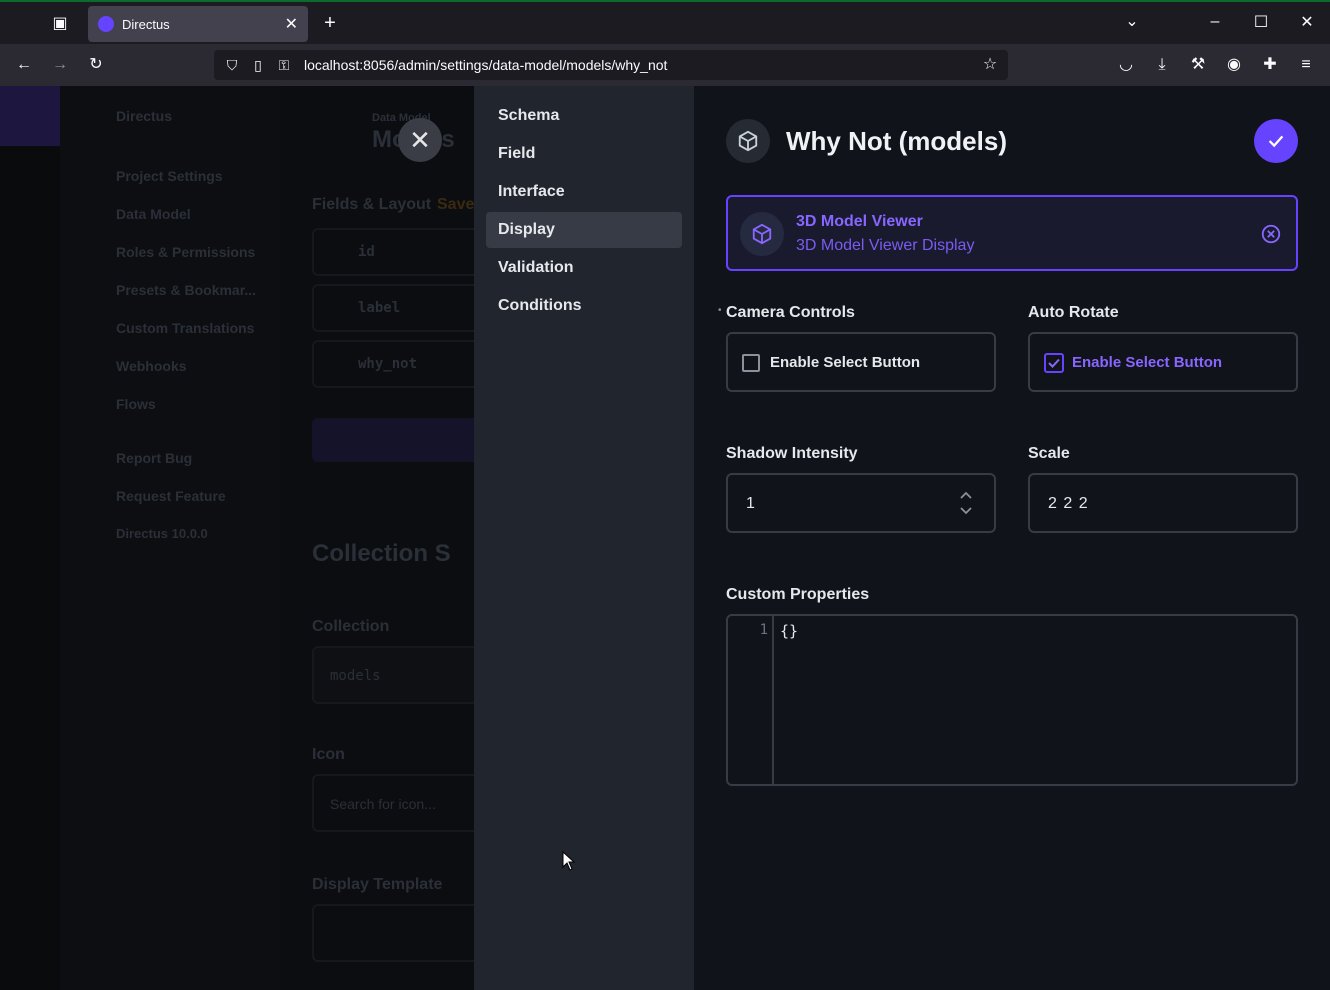  Describe the element at coordinates (896, 141) in the screenshot. I see `drawer-title: Why Not (models)` at that location.